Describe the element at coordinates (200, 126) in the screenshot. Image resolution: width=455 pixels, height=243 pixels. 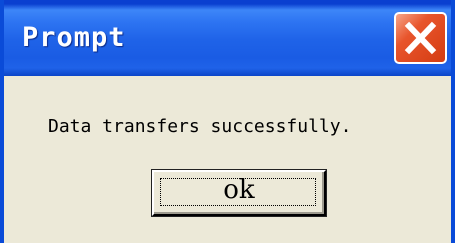
I see `dialog-message: Data transfers successfully.` at that location.